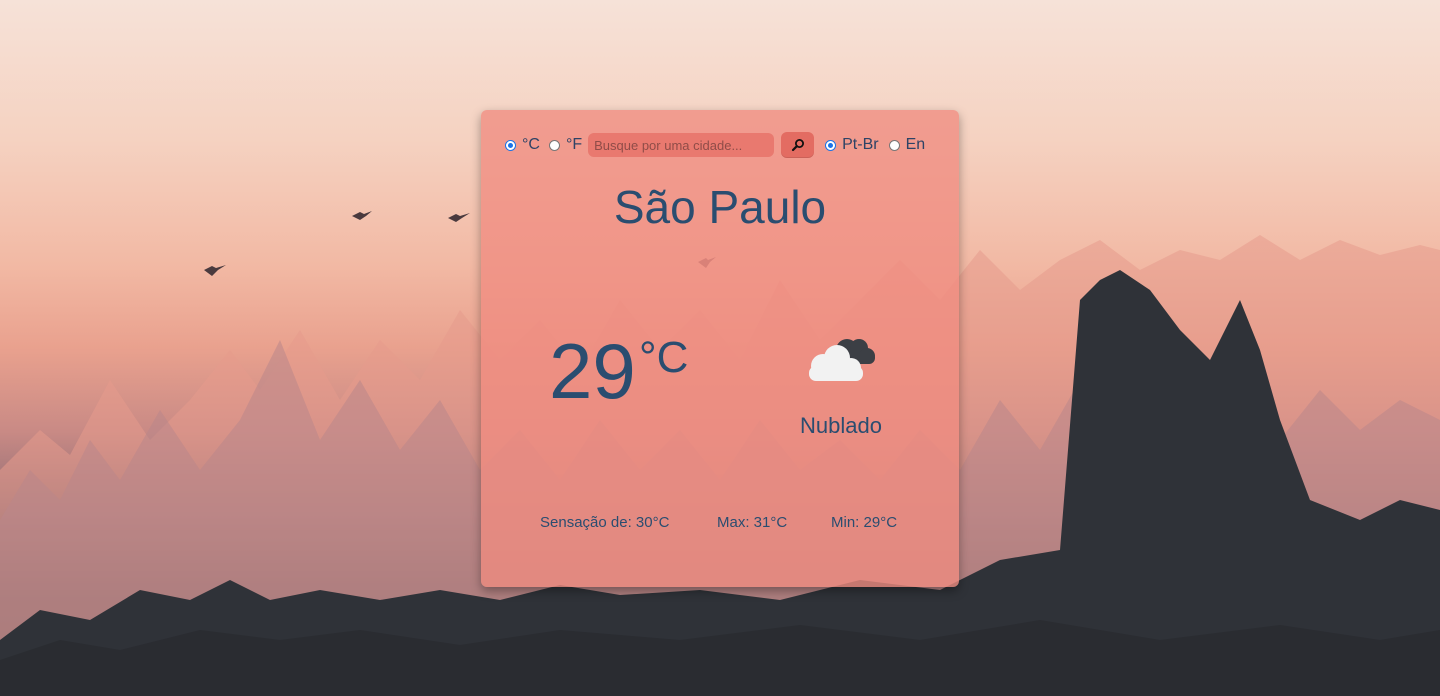 This screenshot has width=1440, height=696. I want to click on lang-en-label: En, so click(915, 144).